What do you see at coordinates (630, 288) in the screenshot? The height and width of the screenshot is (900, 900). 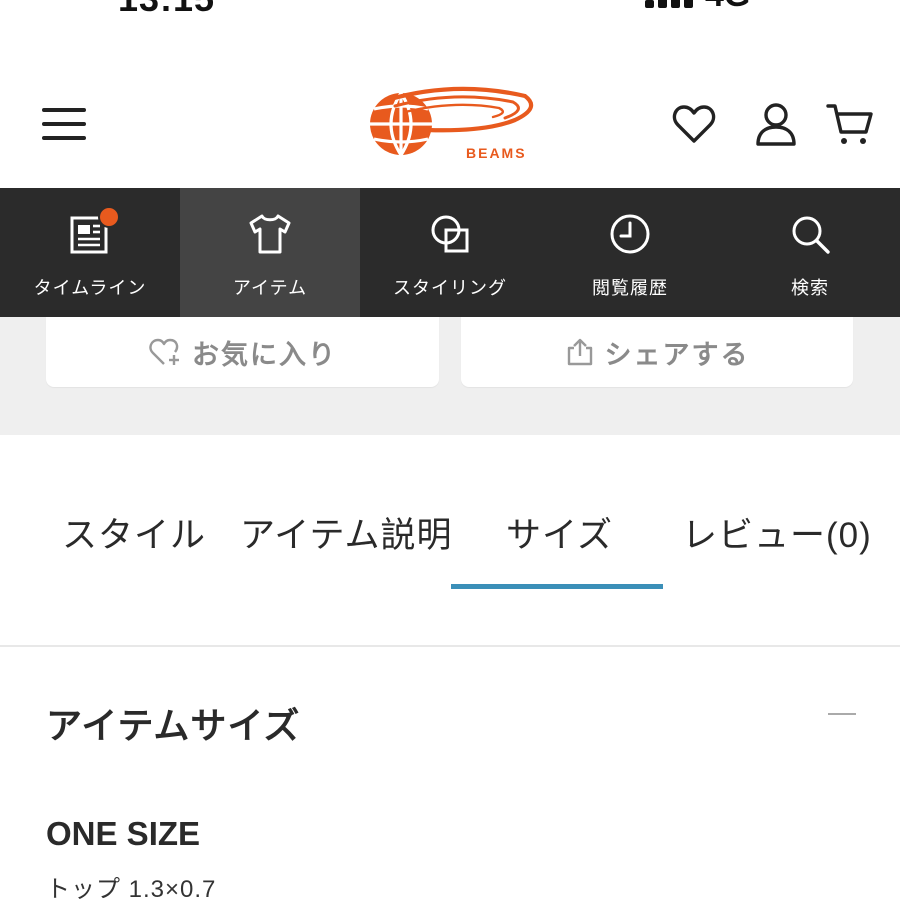 I see `nav-label-history: 閲覧履歴` at bounding box center [630, 288].